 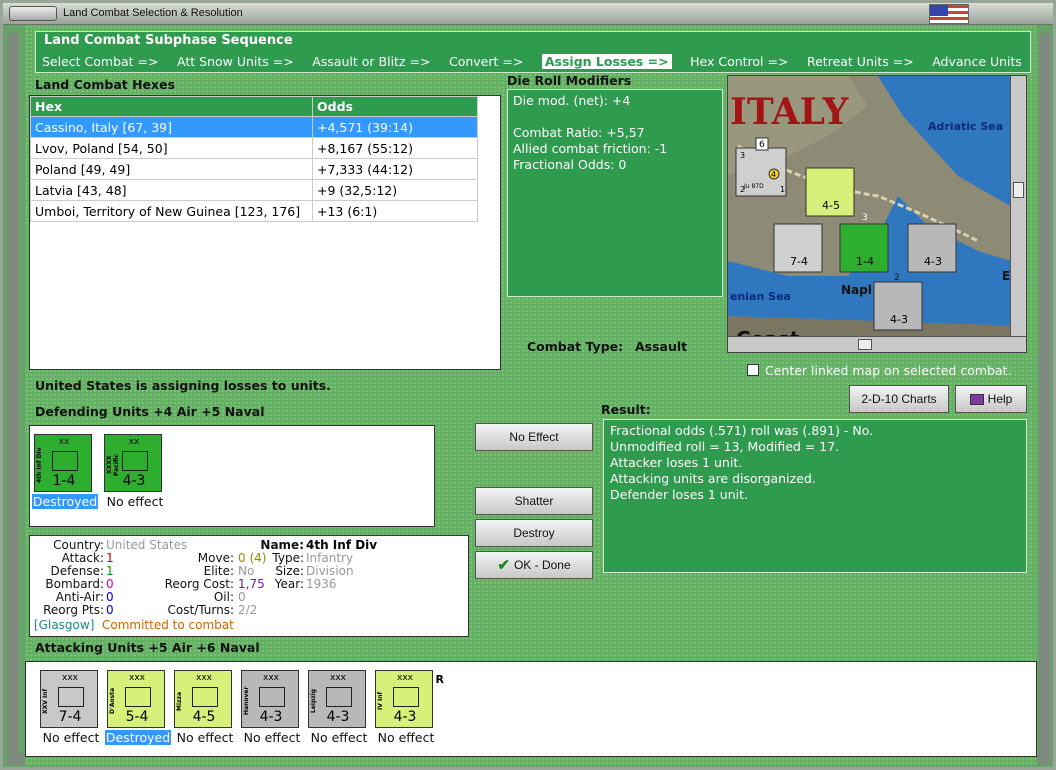 What do you see at coordinates (569, 80) in the screenshot?
I see `modifiers-heading: Die Roll Modifiers` at bounding box center [569, 80].